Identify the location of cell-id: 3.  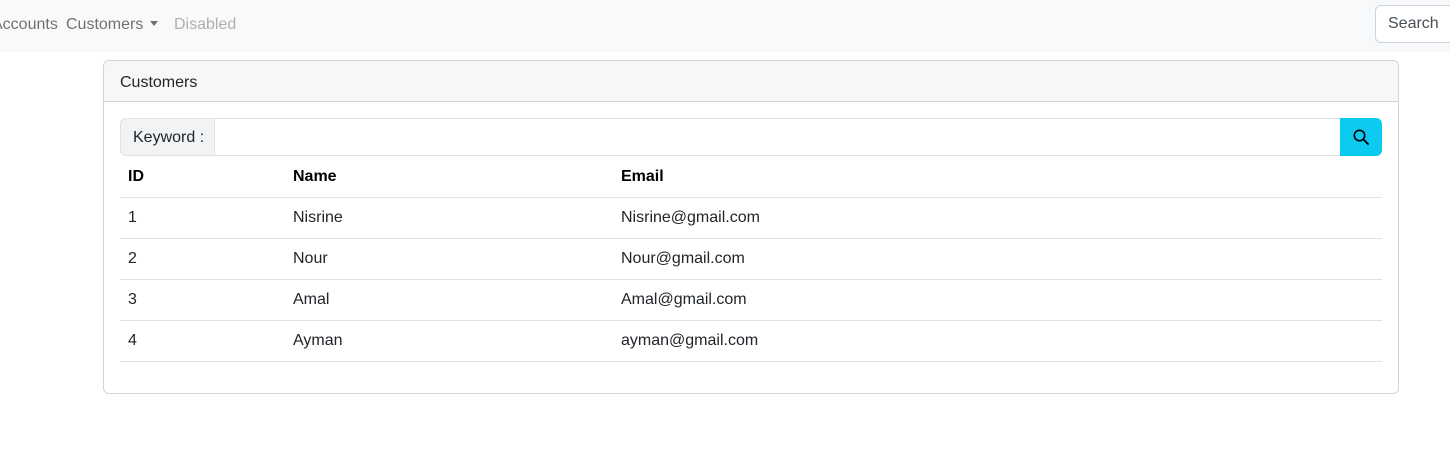
(202, 300).